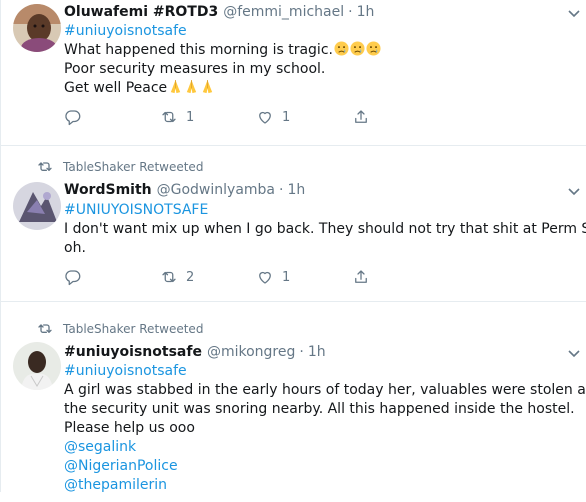 The width and height of the screenshot is (586, 502). I want to click on tweet-header: #uniuyoisnotsafe @mikongreg · 1h, so click(315, 352).